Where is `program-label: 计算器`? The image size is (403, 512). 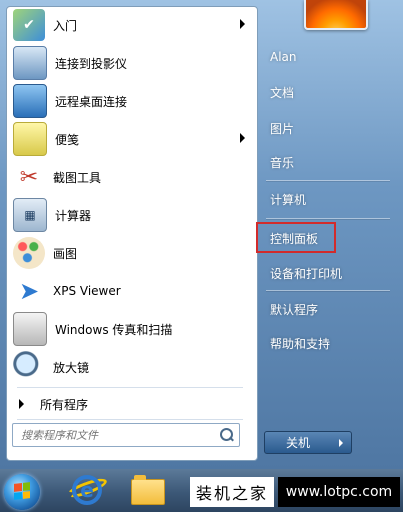 program-label: 计算器 is located at coordinates (73, 215).